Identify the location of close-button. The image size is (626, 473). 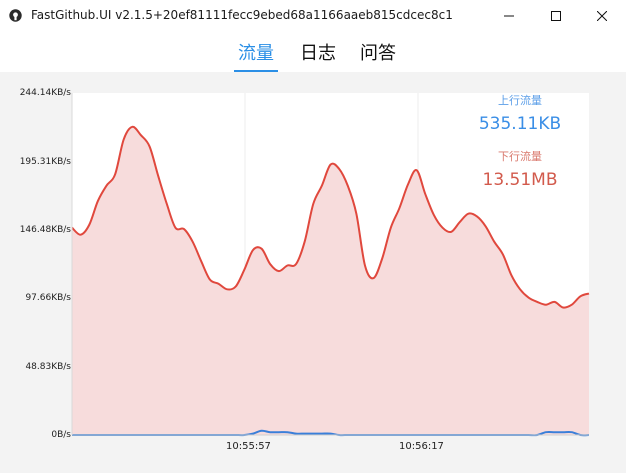
(602, 16).